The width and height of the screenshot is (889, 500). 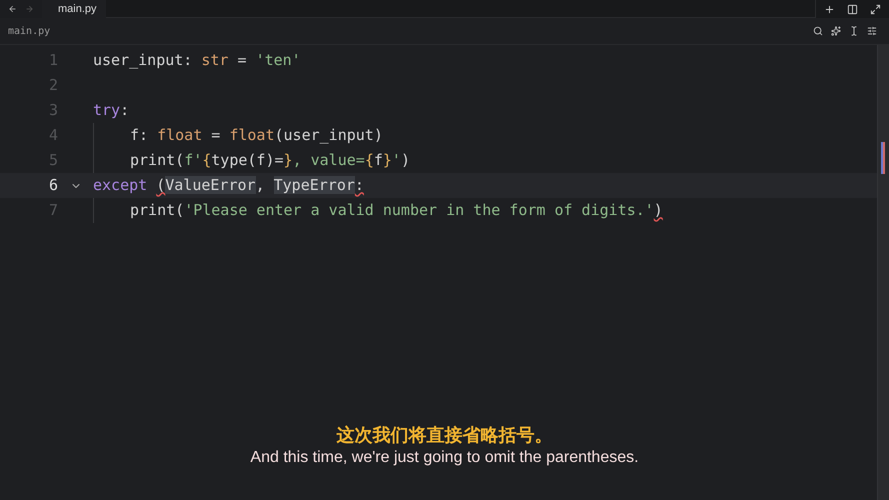 I want to click on line-number: 6, so click(x=53, y=185).